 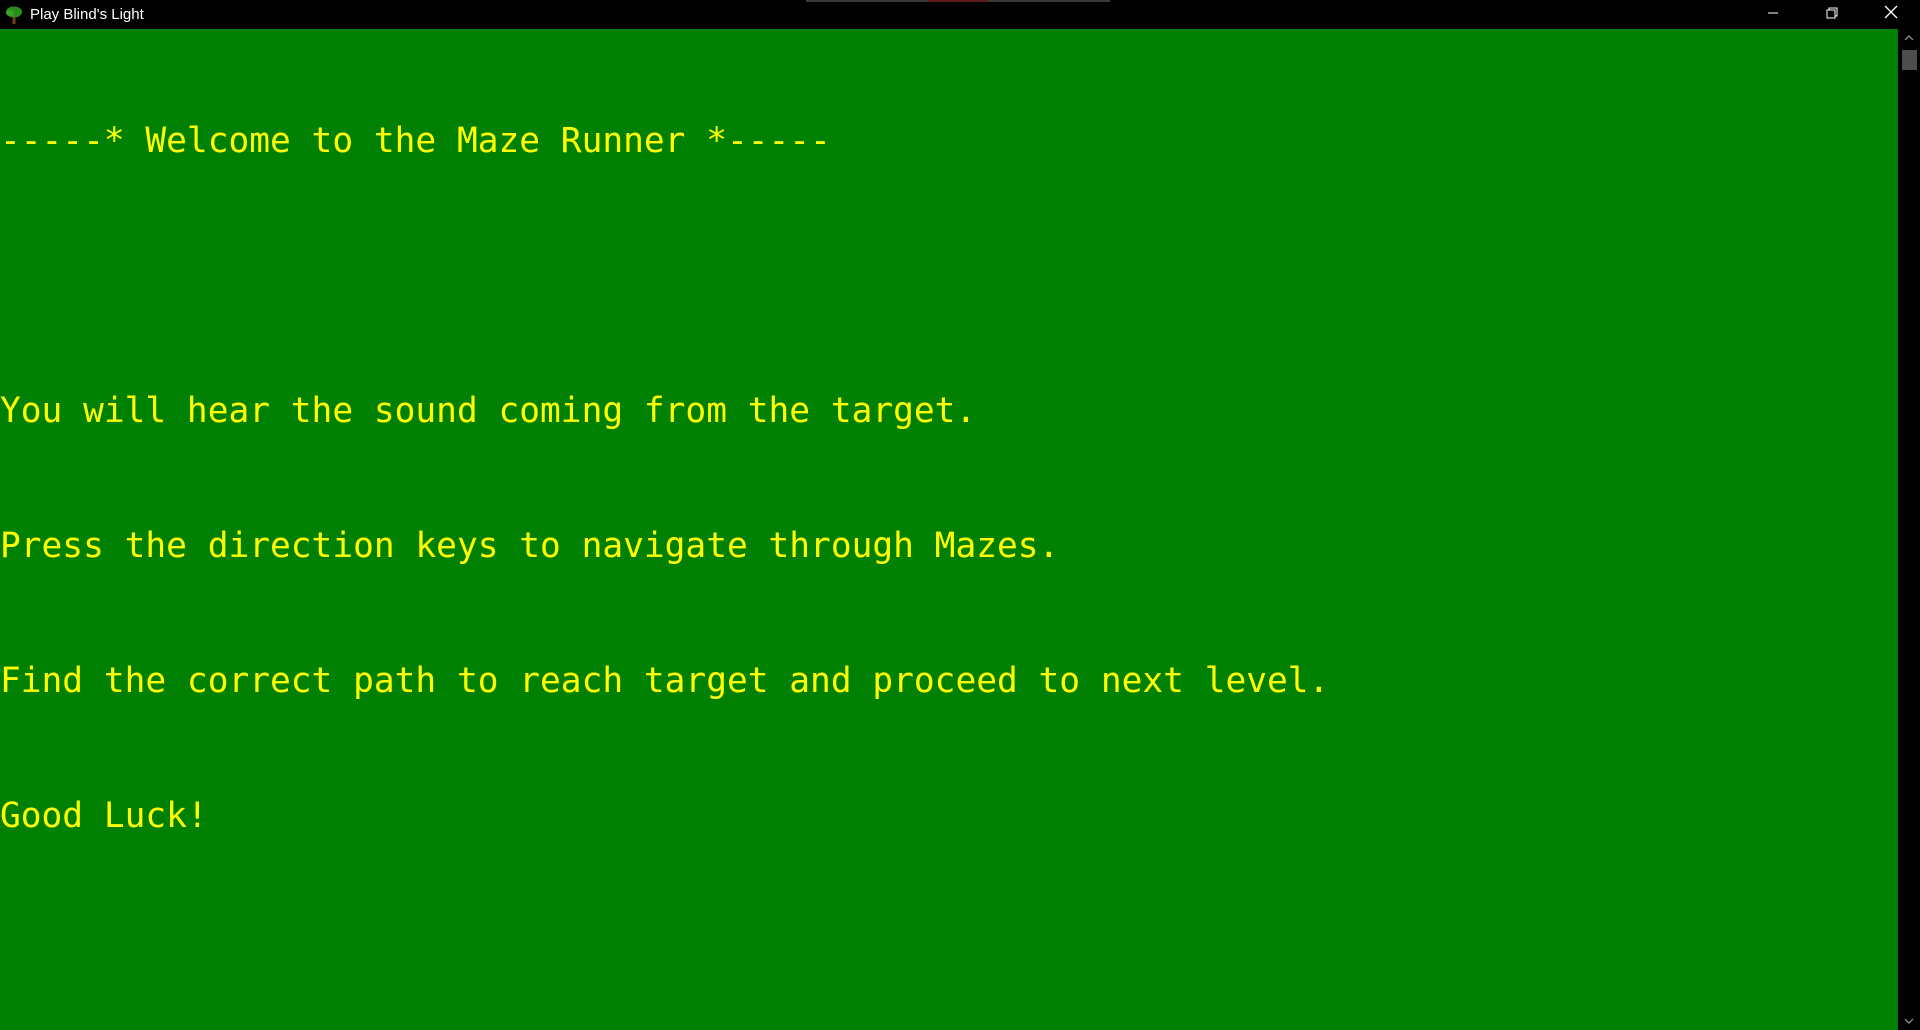 What do you see at coordinates (104, 816) in the screenshot?
I see `console-line-good-luck: Good Luck!` at bounding box center [104, 816].